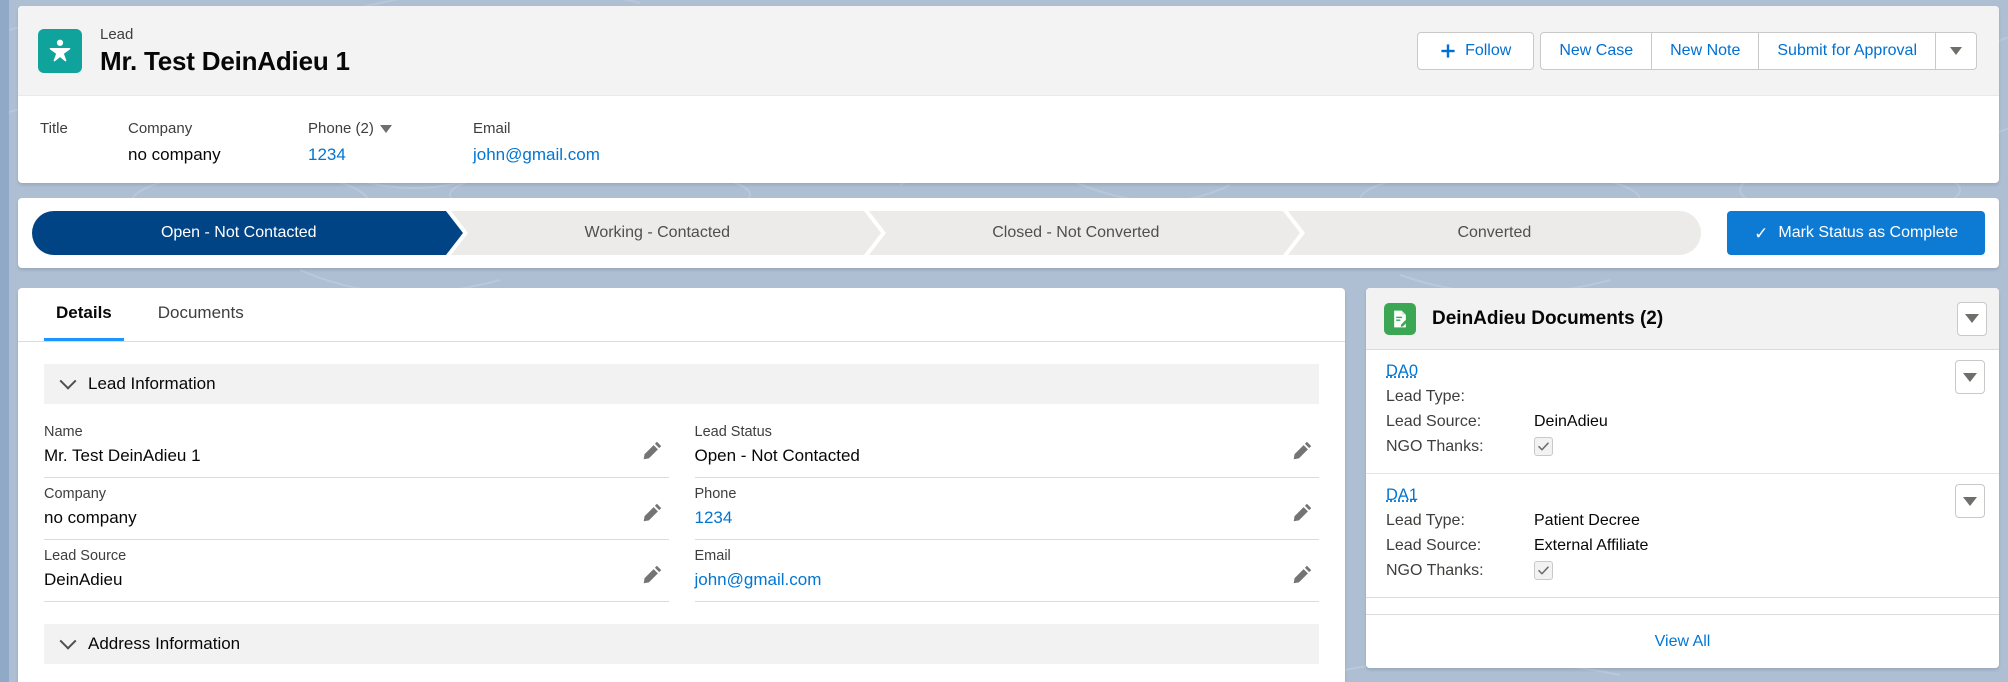 The height and width of the screenshot is (682, 2008). I want to click on more-actions-button, so click(1956, 50).